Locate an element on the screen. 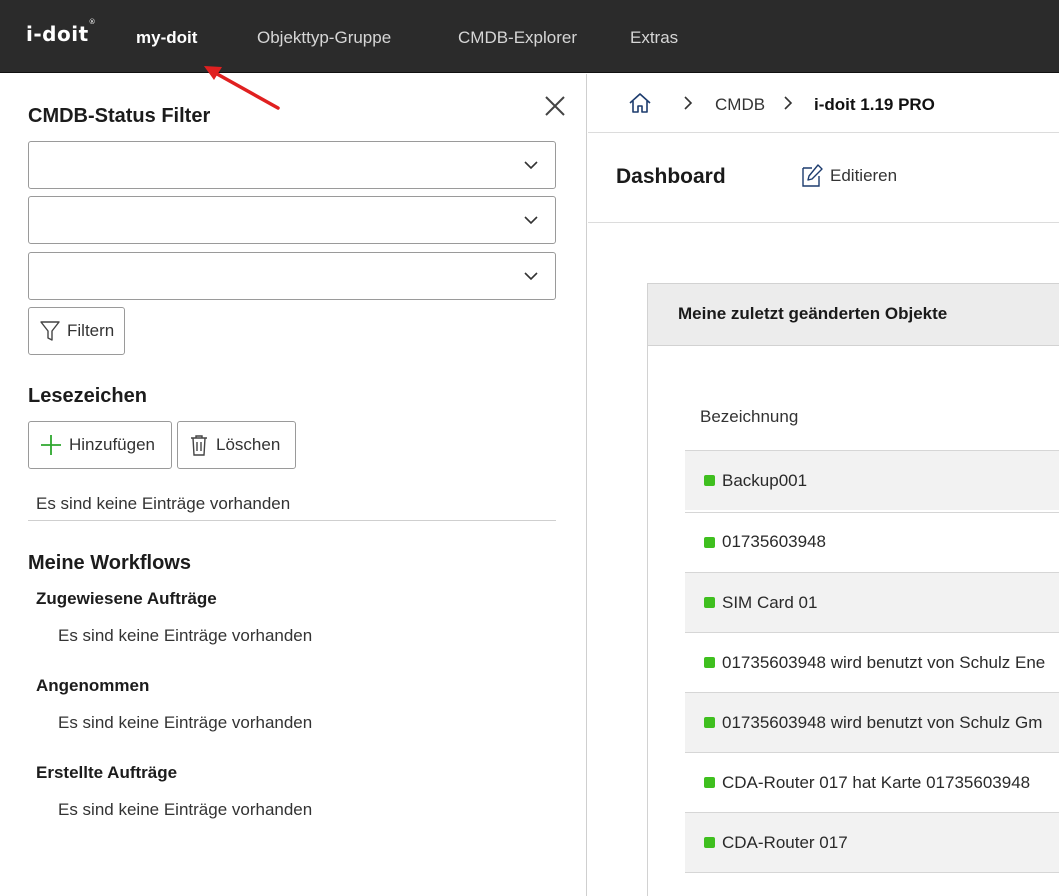 Image resolution: width=1059 pixels, height=896 pixels. nav-my-doit: my-doit is located at coordinates (166, 38).